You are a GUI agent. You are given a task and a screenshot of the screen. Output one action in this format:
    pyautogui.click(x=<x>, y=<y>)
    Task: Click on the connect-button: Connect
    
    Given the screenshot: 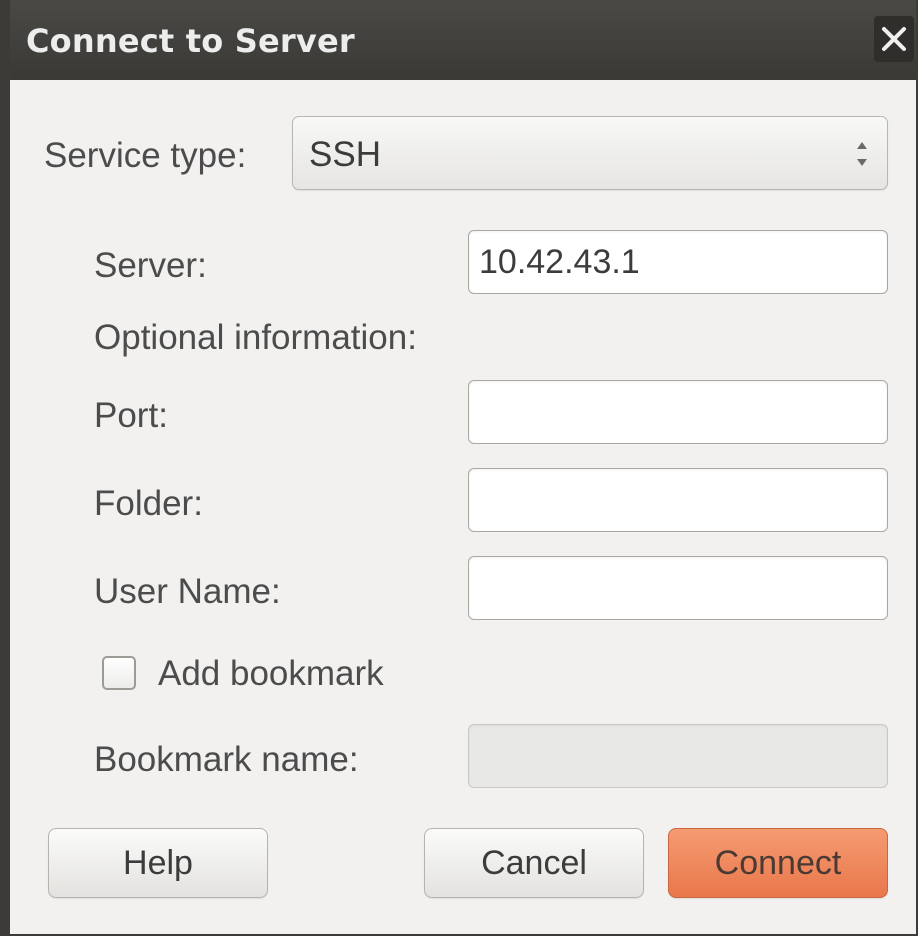 What is the action you would take?
    pyautogui.click(x=778, y=863)
    